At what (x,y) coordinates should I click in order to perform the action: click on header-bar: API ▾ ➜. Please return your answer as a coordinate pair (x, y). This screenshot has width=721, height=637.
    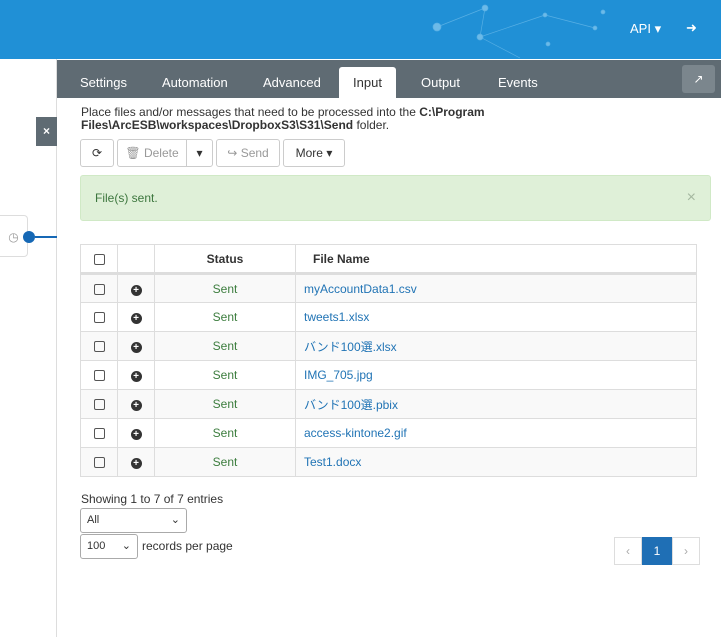
    Looking at the image, I should click on (360, 29).